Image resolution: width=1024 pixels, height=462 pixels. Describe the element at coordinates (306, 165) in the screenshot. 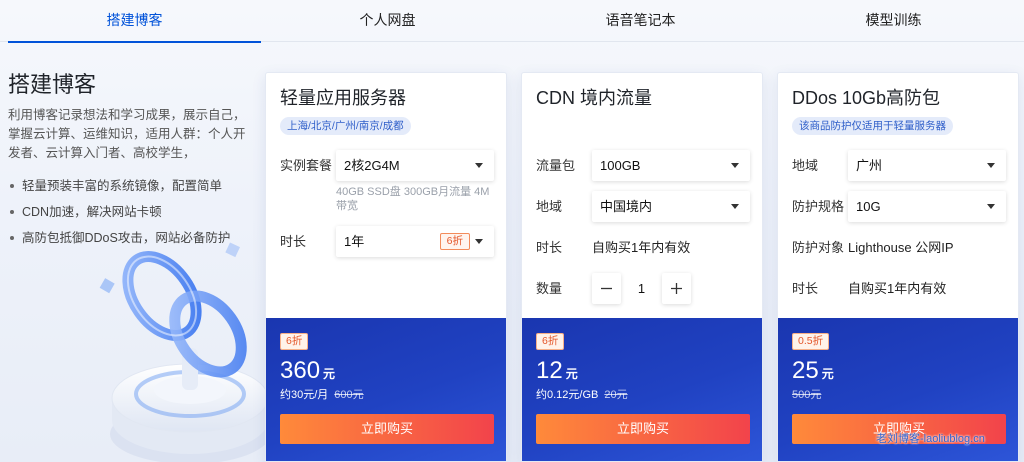

I see `field-label: 实例套餐` at that location.